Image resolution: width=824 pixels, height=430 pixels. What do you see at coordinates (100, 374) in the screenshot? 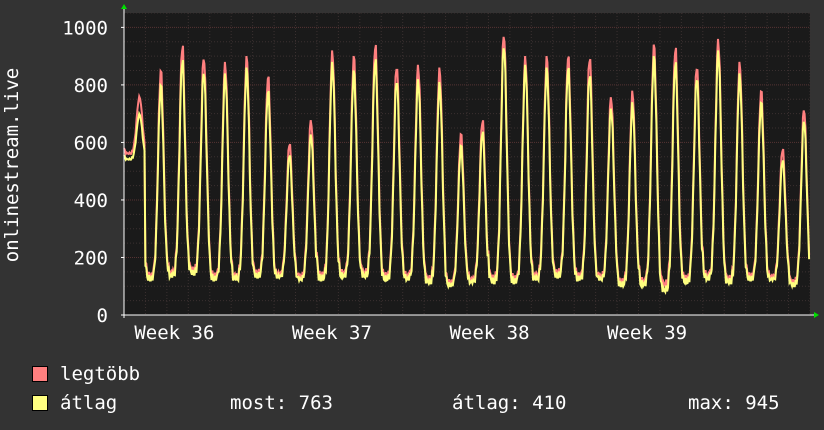
I see `legend-label-max: legtöbb` at bounding box center [100, 374].